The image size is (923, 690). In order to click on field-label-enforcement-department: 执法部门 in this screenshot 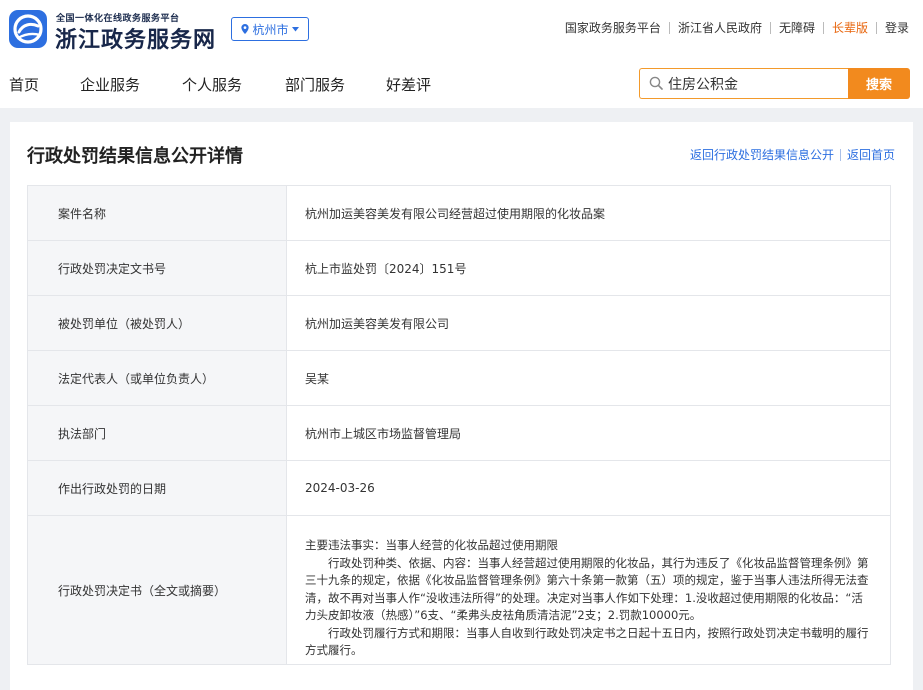, I will do `click(157, 433)`.